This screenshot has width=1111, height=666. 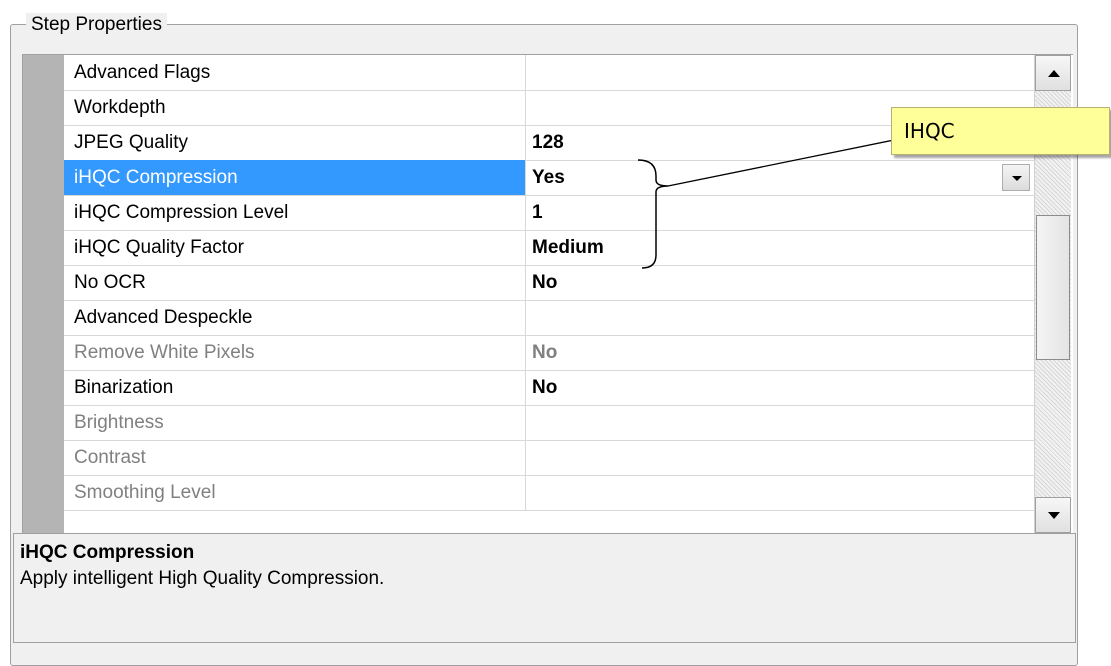 I want to click on property-row-advanced-despeckle: Advanced Despeckle, so click(x=549, y=318).